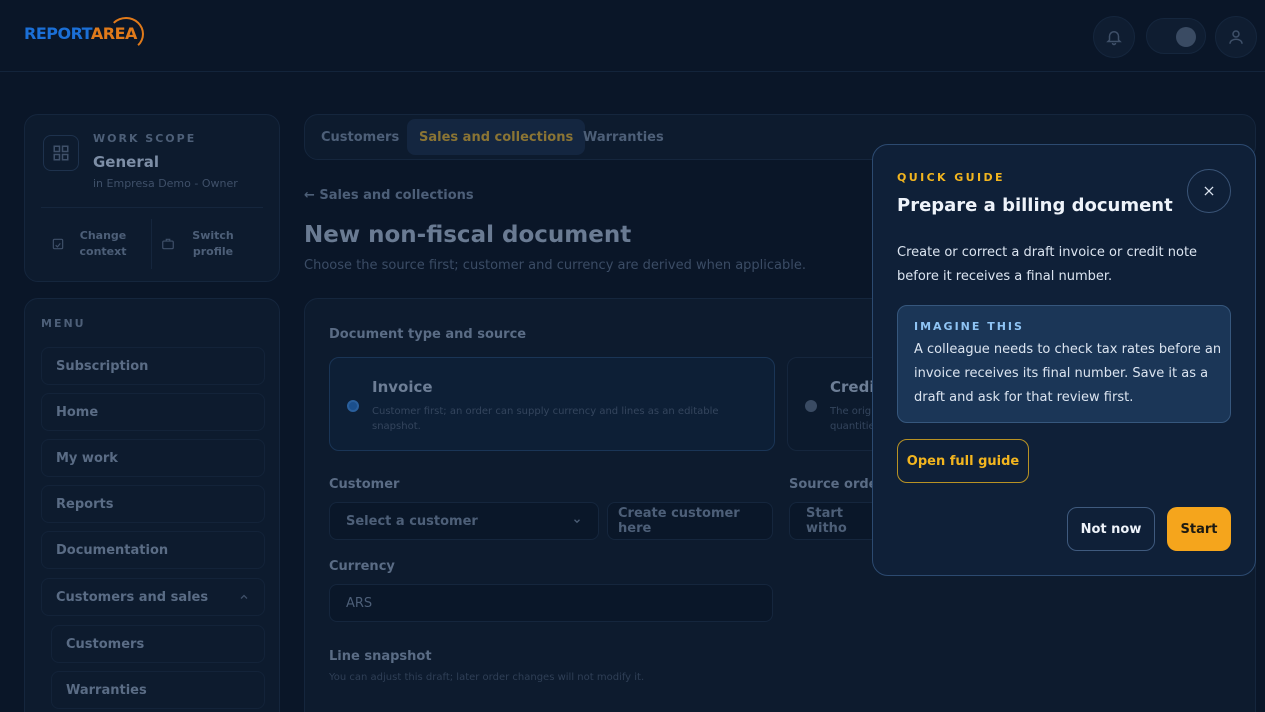  Describe the element at coordinates (158, 690) in the screenshot. I see `sidebar-subitem-warranties: Warranties` at that location.